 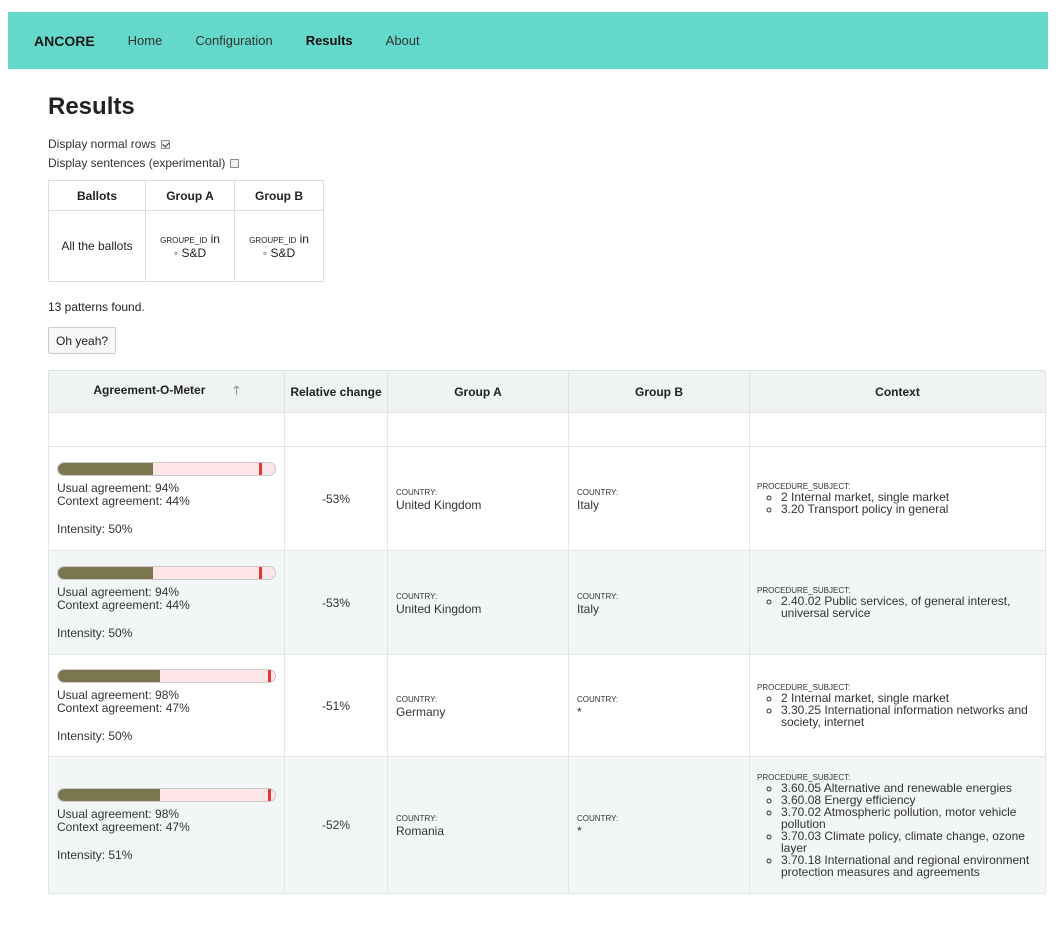 What do you see at coordinates (336, 391) in the screenshot?
I see `header-relative-change: Relative change` at bounding box center [336, 391].